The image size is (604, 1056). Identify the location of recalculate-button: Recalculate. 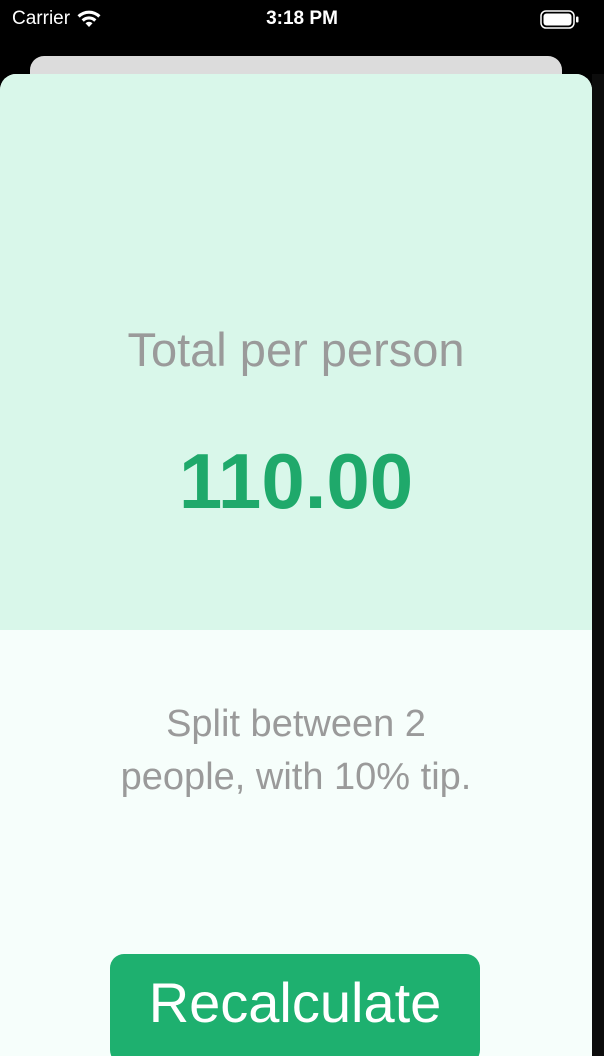
(295, 1005).